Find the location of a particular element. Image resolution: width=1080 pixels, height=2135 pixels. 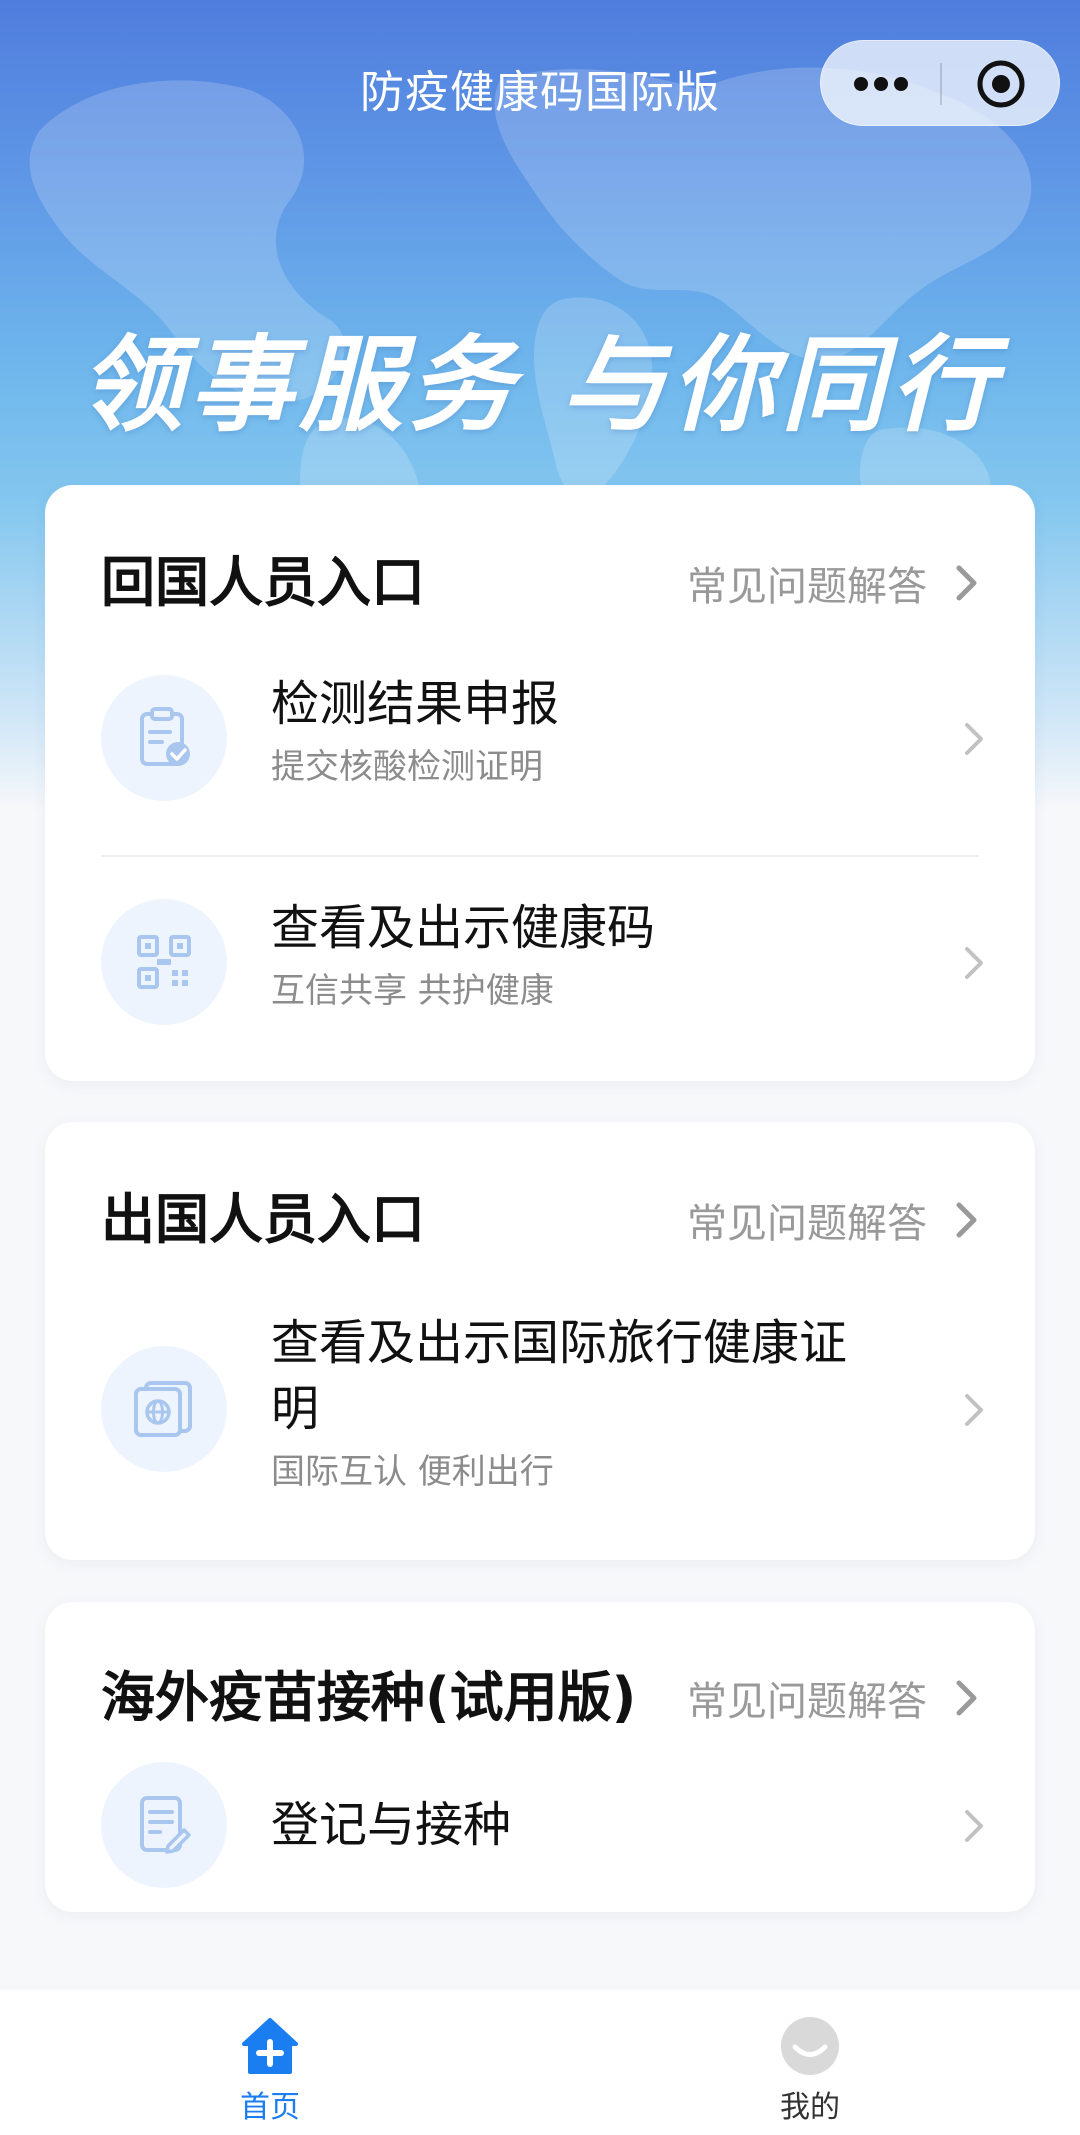

list-item-travel-certificate: 查看及出示国际旅行健康证 明 国际互认 便利出行 is located at coordinates (548, 1422).